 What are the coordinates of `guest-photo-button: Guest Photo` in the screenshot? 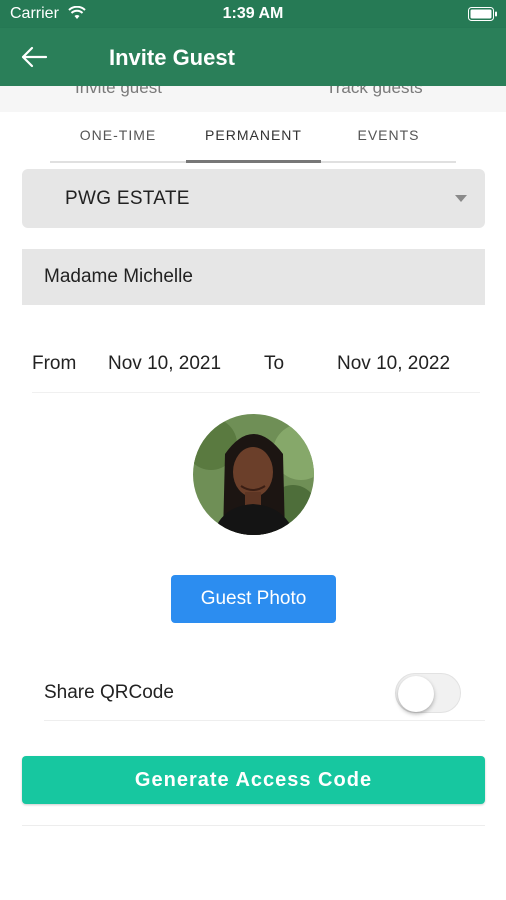 It's located at (253, 599).